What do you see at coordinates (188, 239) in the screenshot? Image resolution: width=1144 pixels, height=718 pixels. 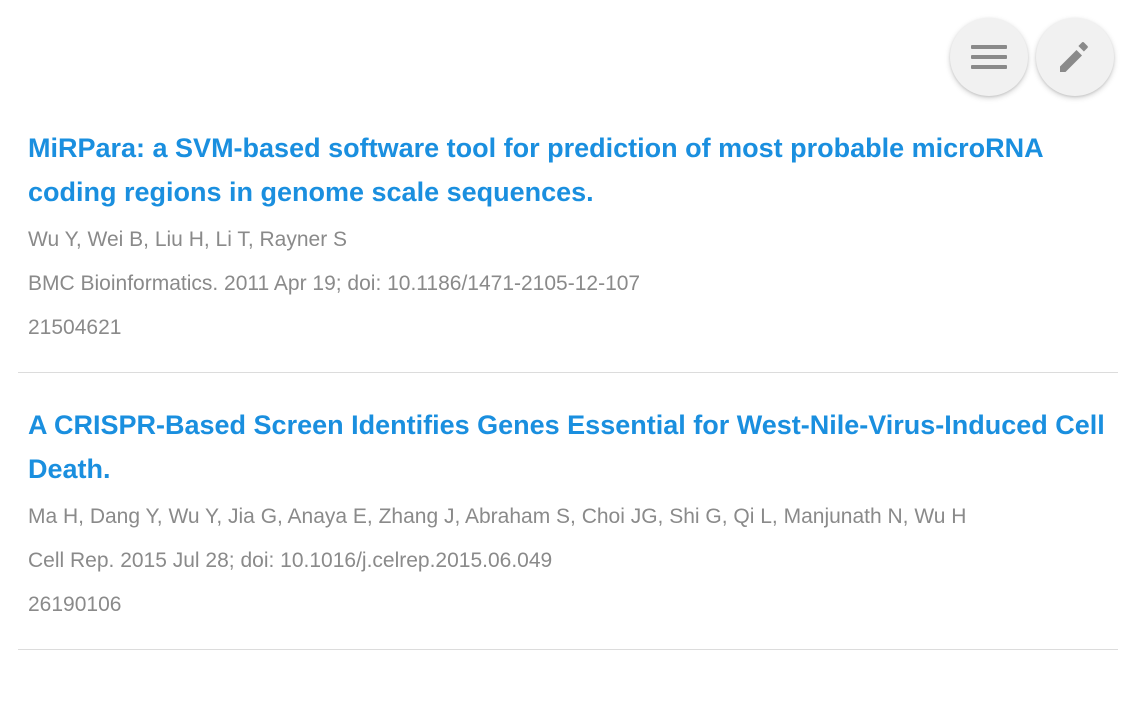 I see `publication-authors: Wu Y, Wei B, Liu H, Li T, Rayner S` at bounding box center [188, 239].